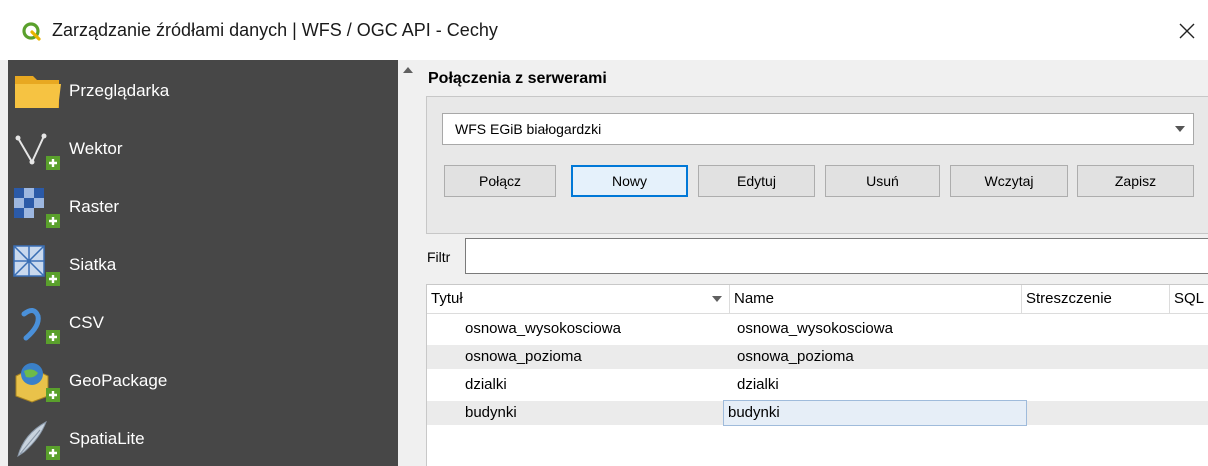  I want to click on column-header-sql: SQL, so click(1189, 299).